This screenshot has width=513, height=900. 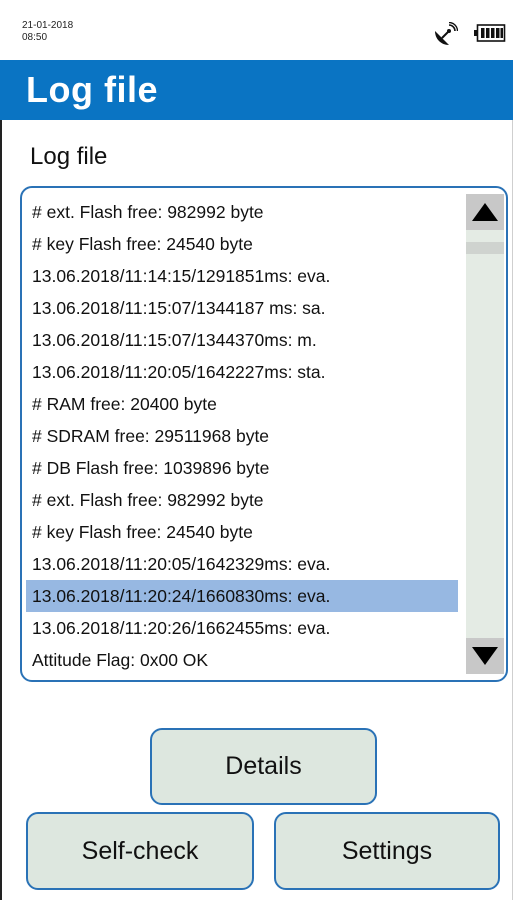 What do you see at coordinates (256, 30) in the screenshot?
I see `status-bar: 21-01-2018 08:50` at bounding box center [256, 30].